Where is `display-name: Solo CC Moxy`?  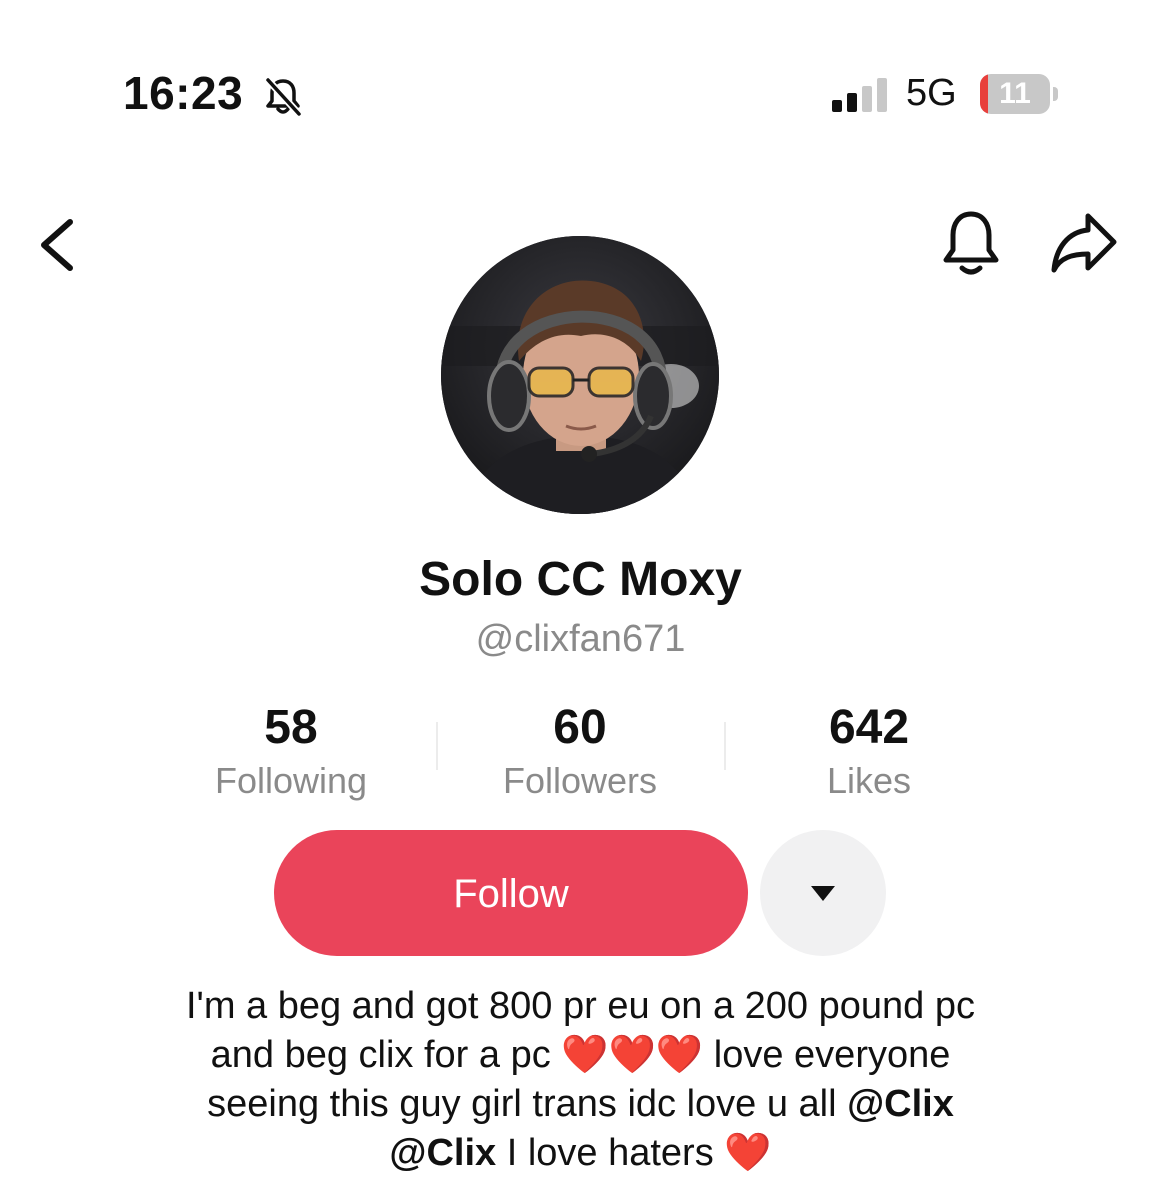 display-name: Solo CC Moxy is located at coordinates (580, 579).